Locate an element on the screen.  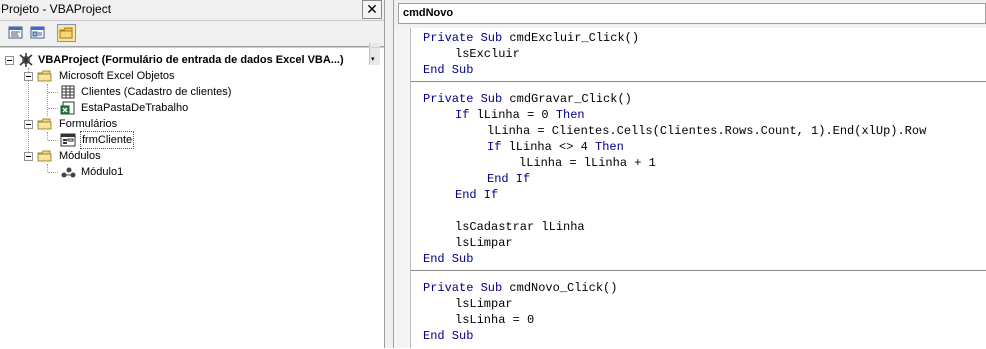
code-line: lsExcluir is located at coordinates (487, 54).